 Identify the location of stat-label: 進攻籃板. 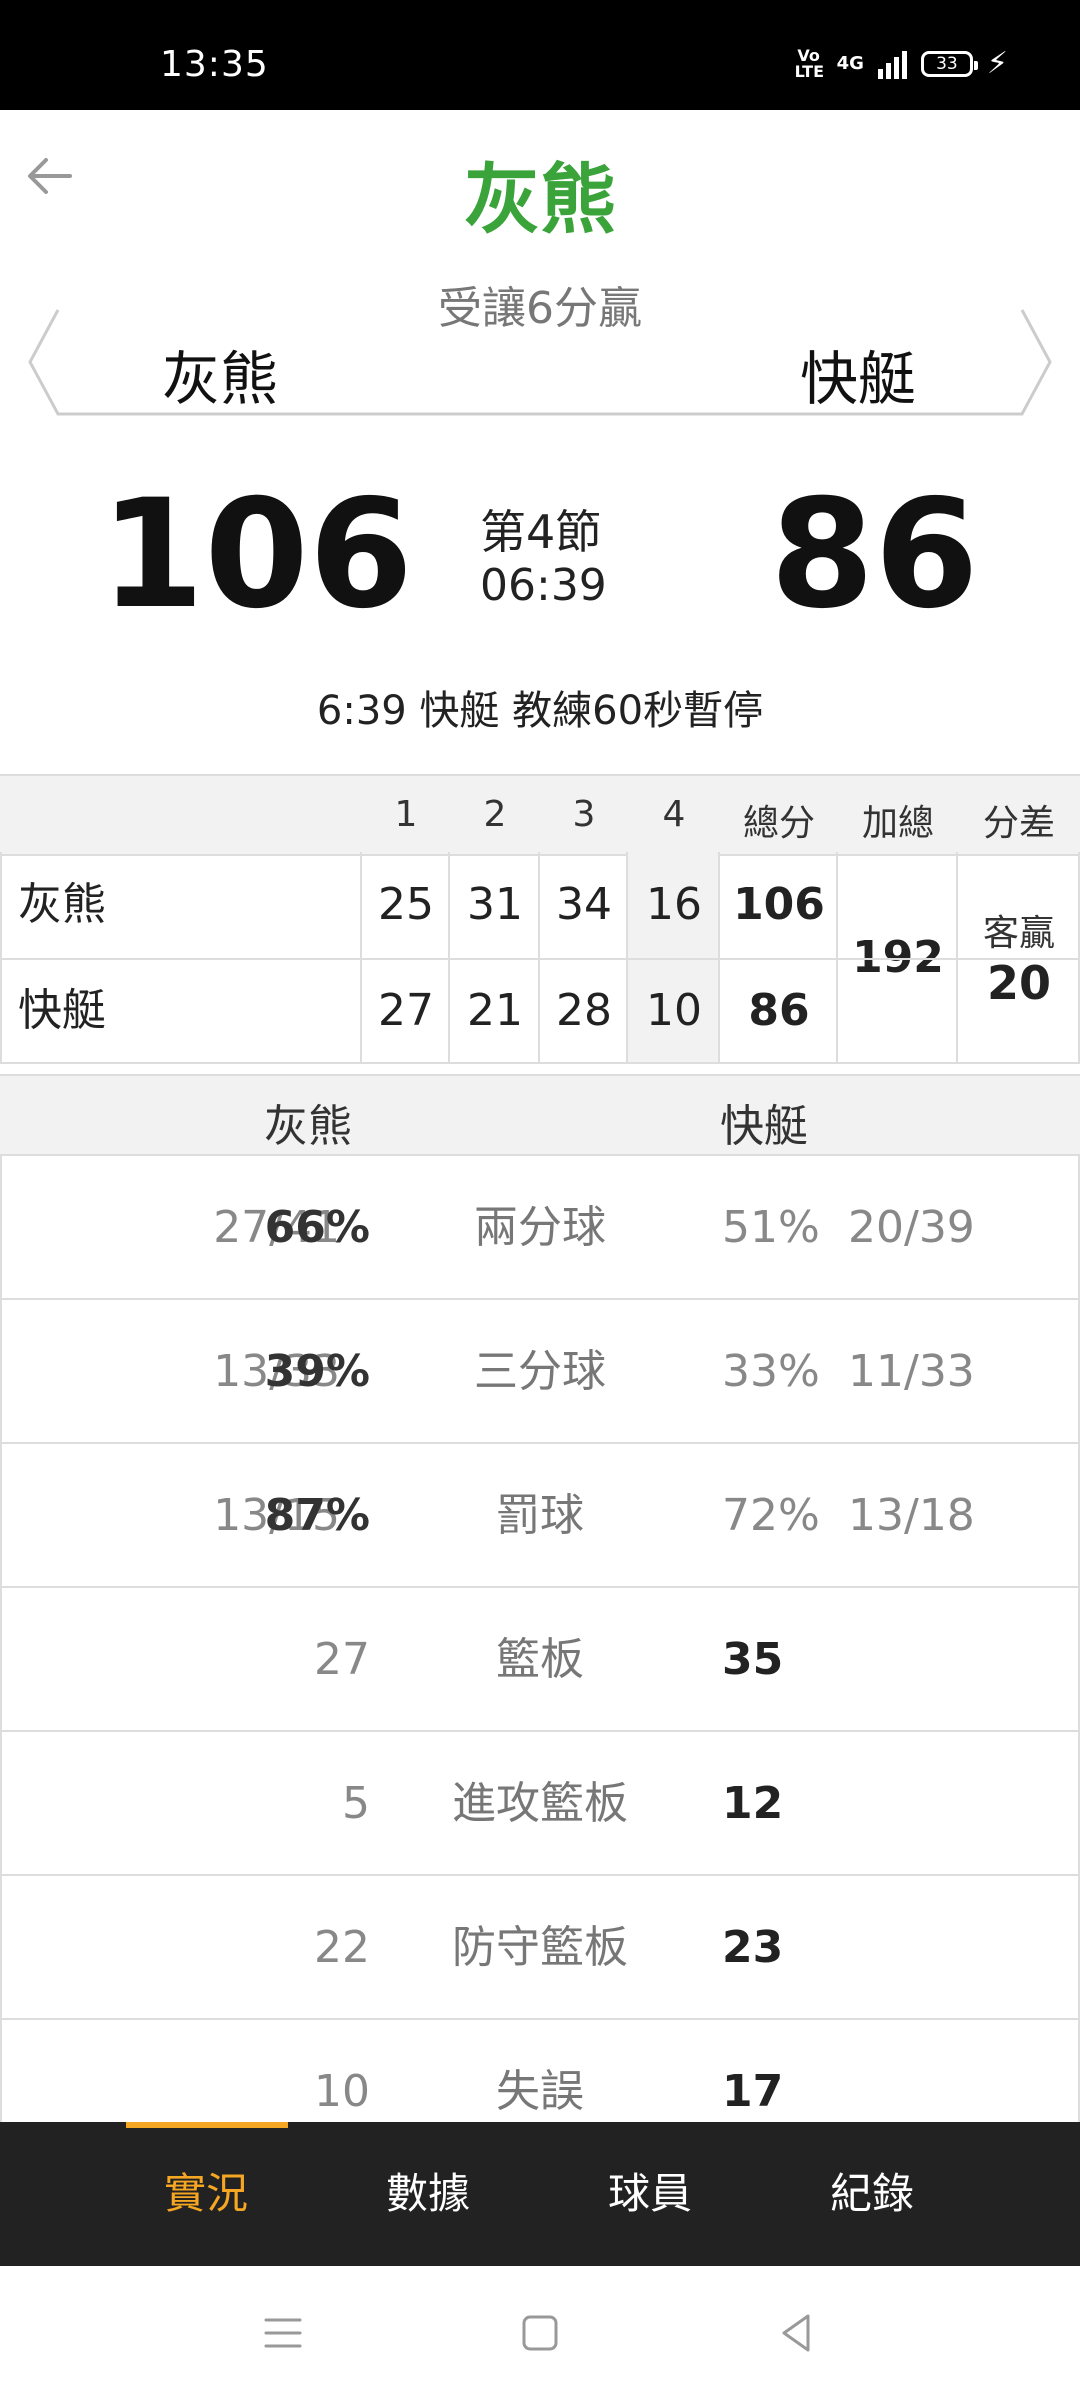
(540, 1803).